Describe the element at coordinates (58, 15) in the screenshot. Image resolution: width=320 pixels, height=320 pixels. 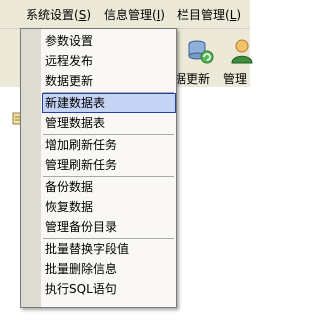
I see `menu-system-settings: 系统设置(S)` at that location.